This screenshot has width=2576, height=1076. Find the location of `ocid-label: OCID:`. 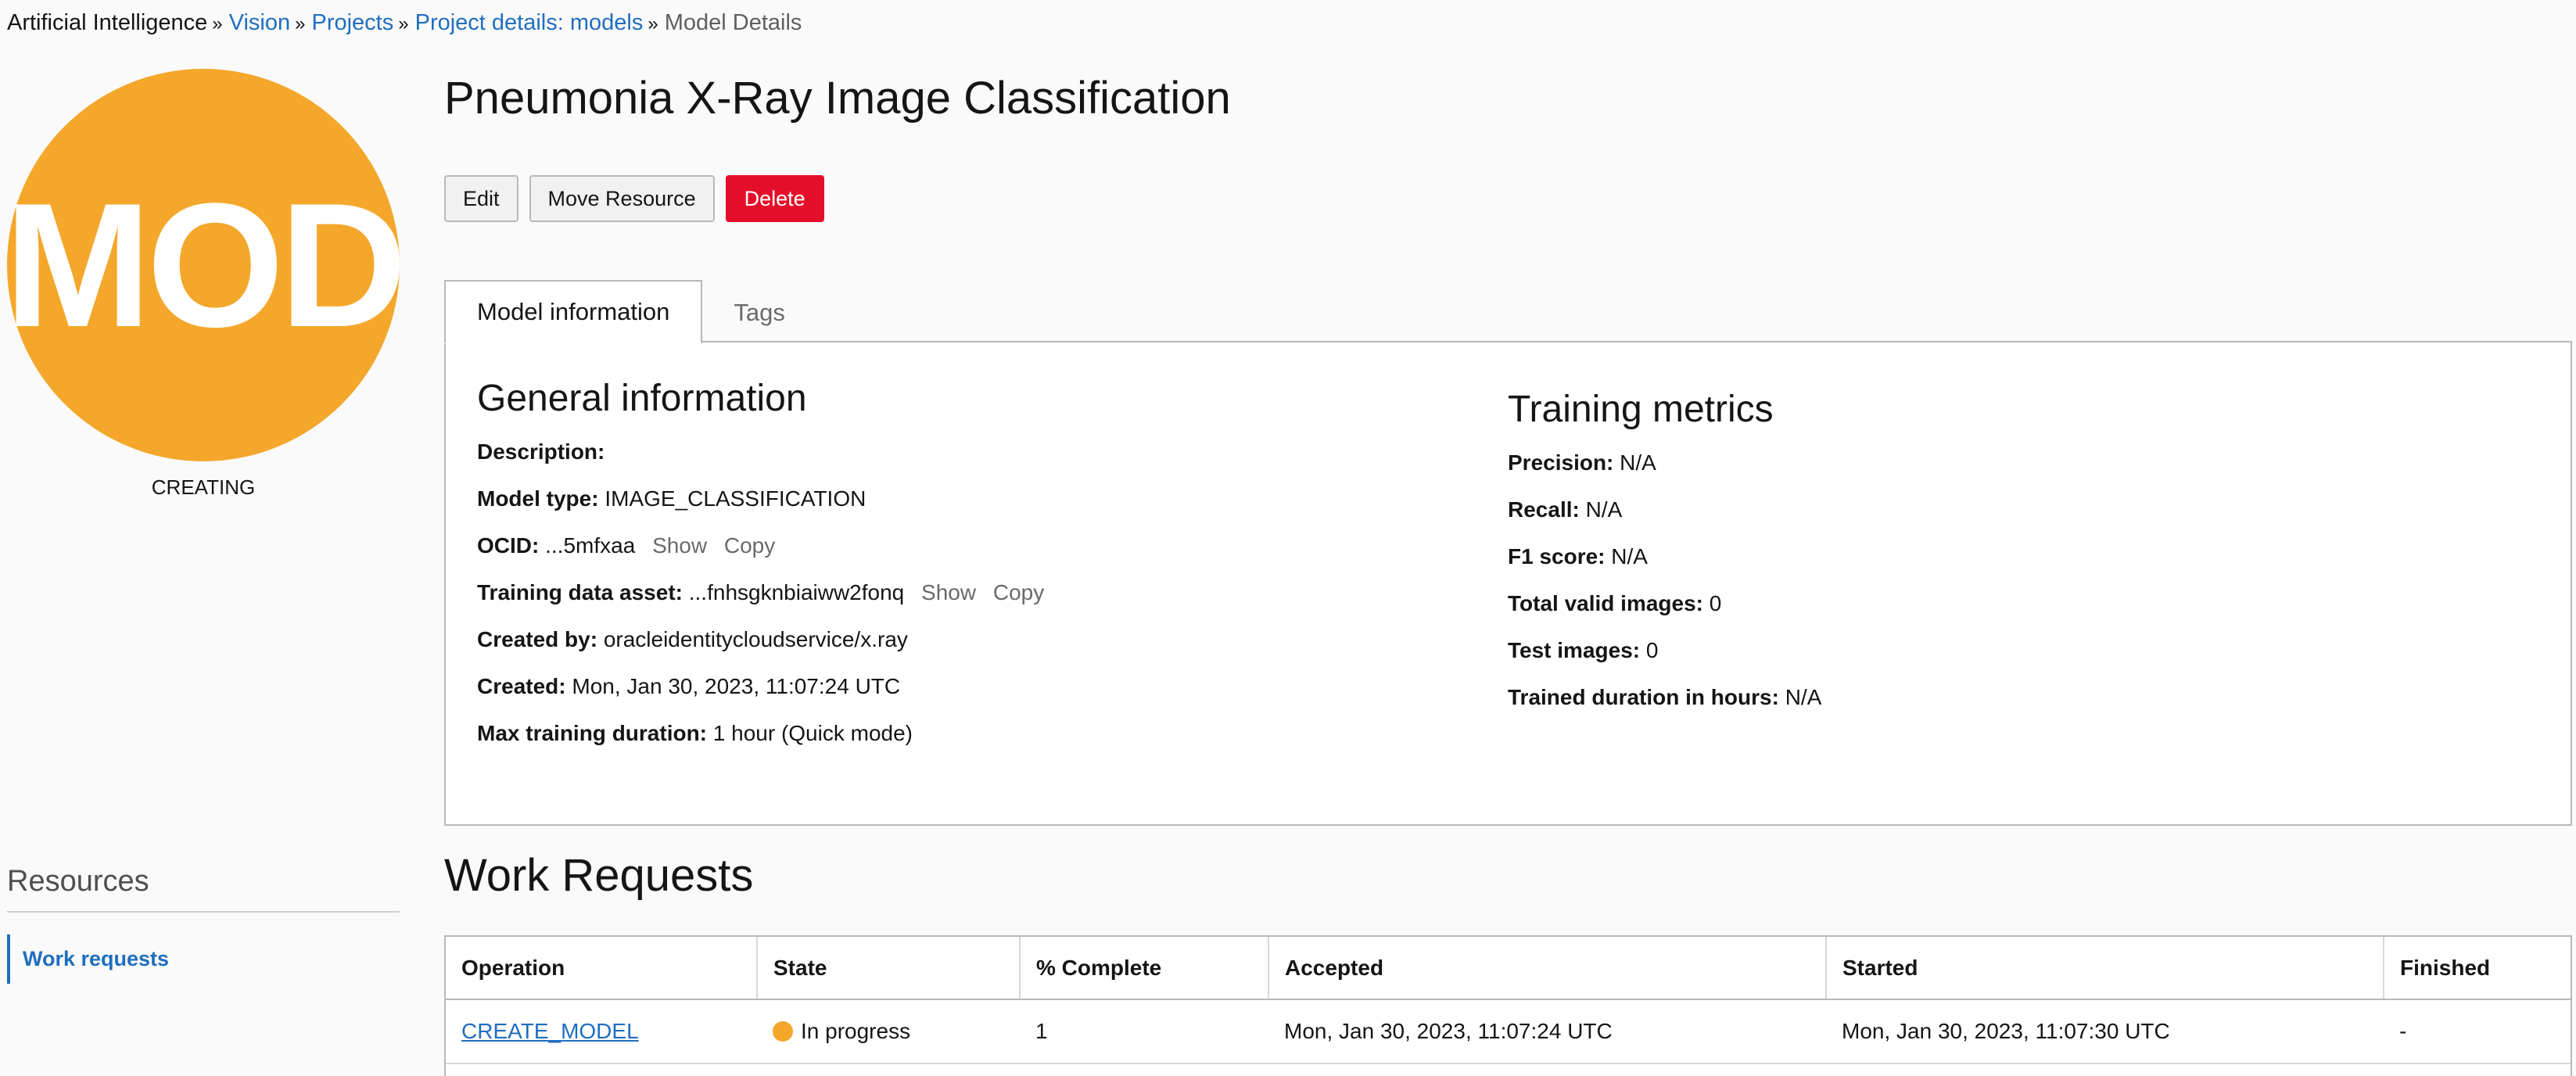

ocid-label: OCID: is located at coordinates (508, 545).